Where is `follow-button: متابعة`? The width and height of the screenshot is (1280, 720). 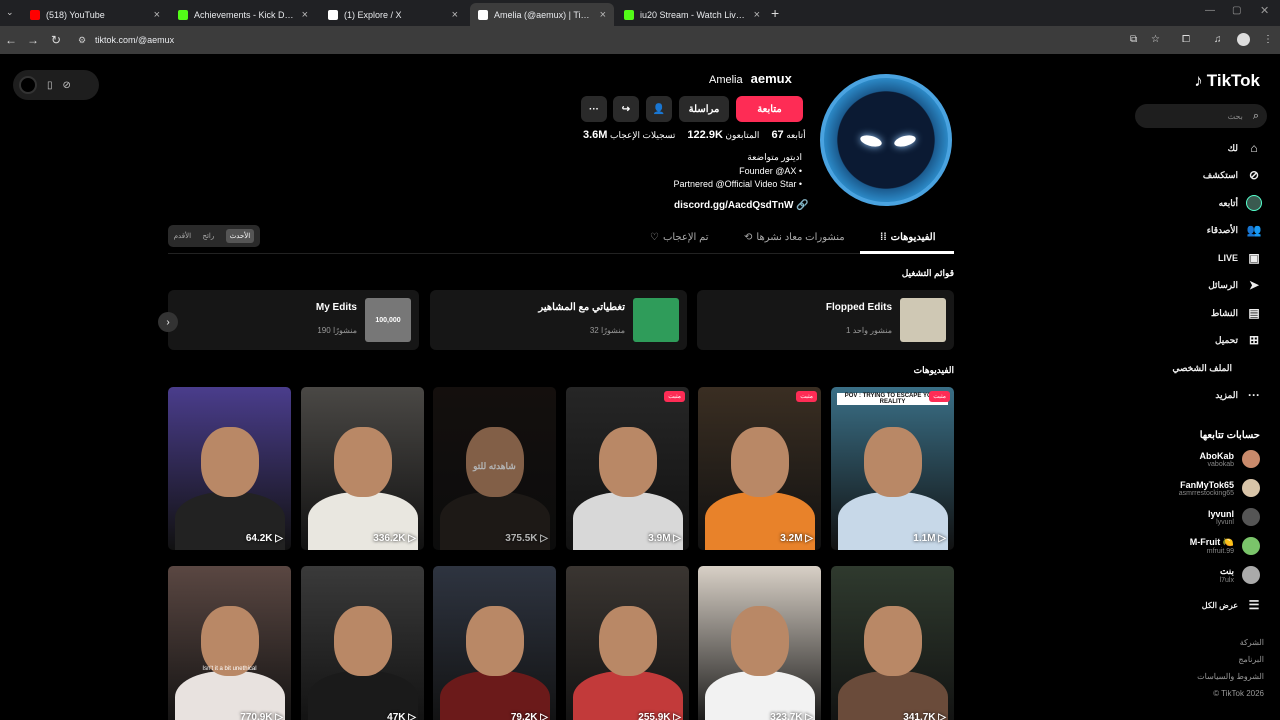
follow-button: متابعة is located at coordinates (769, 109).